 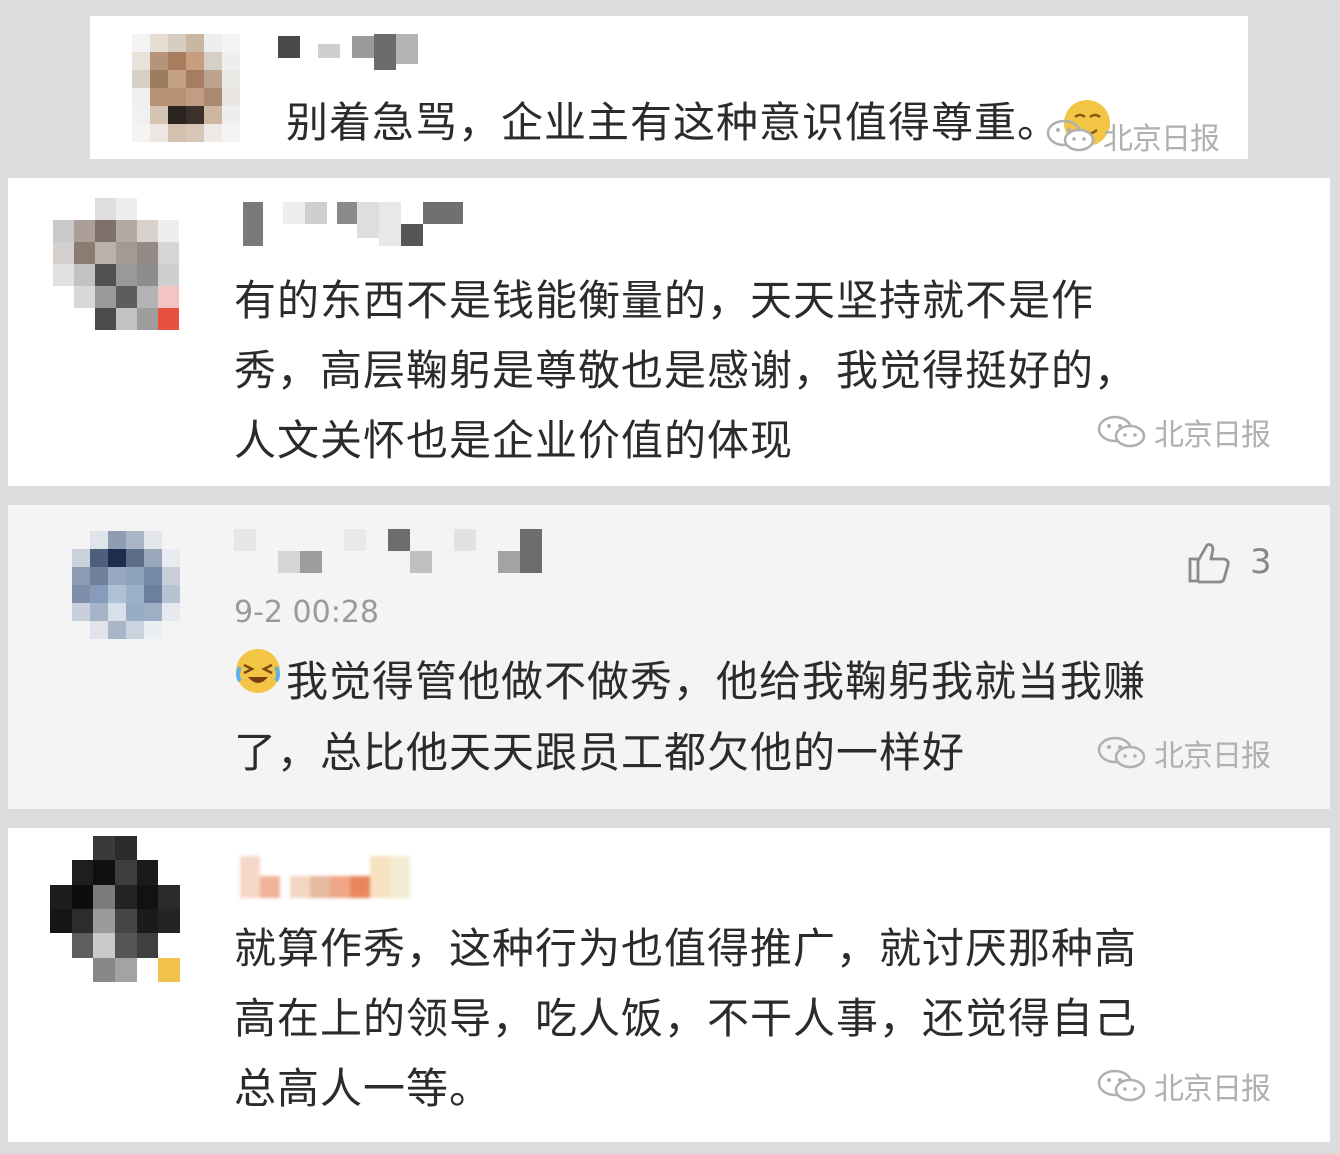 I want to click on comment-text: 我觉得管他做不做秀，他给我鞠躬我就当我赚 了，总比他天天跟员工都欠他的一样好, so click(x=690, y=717).